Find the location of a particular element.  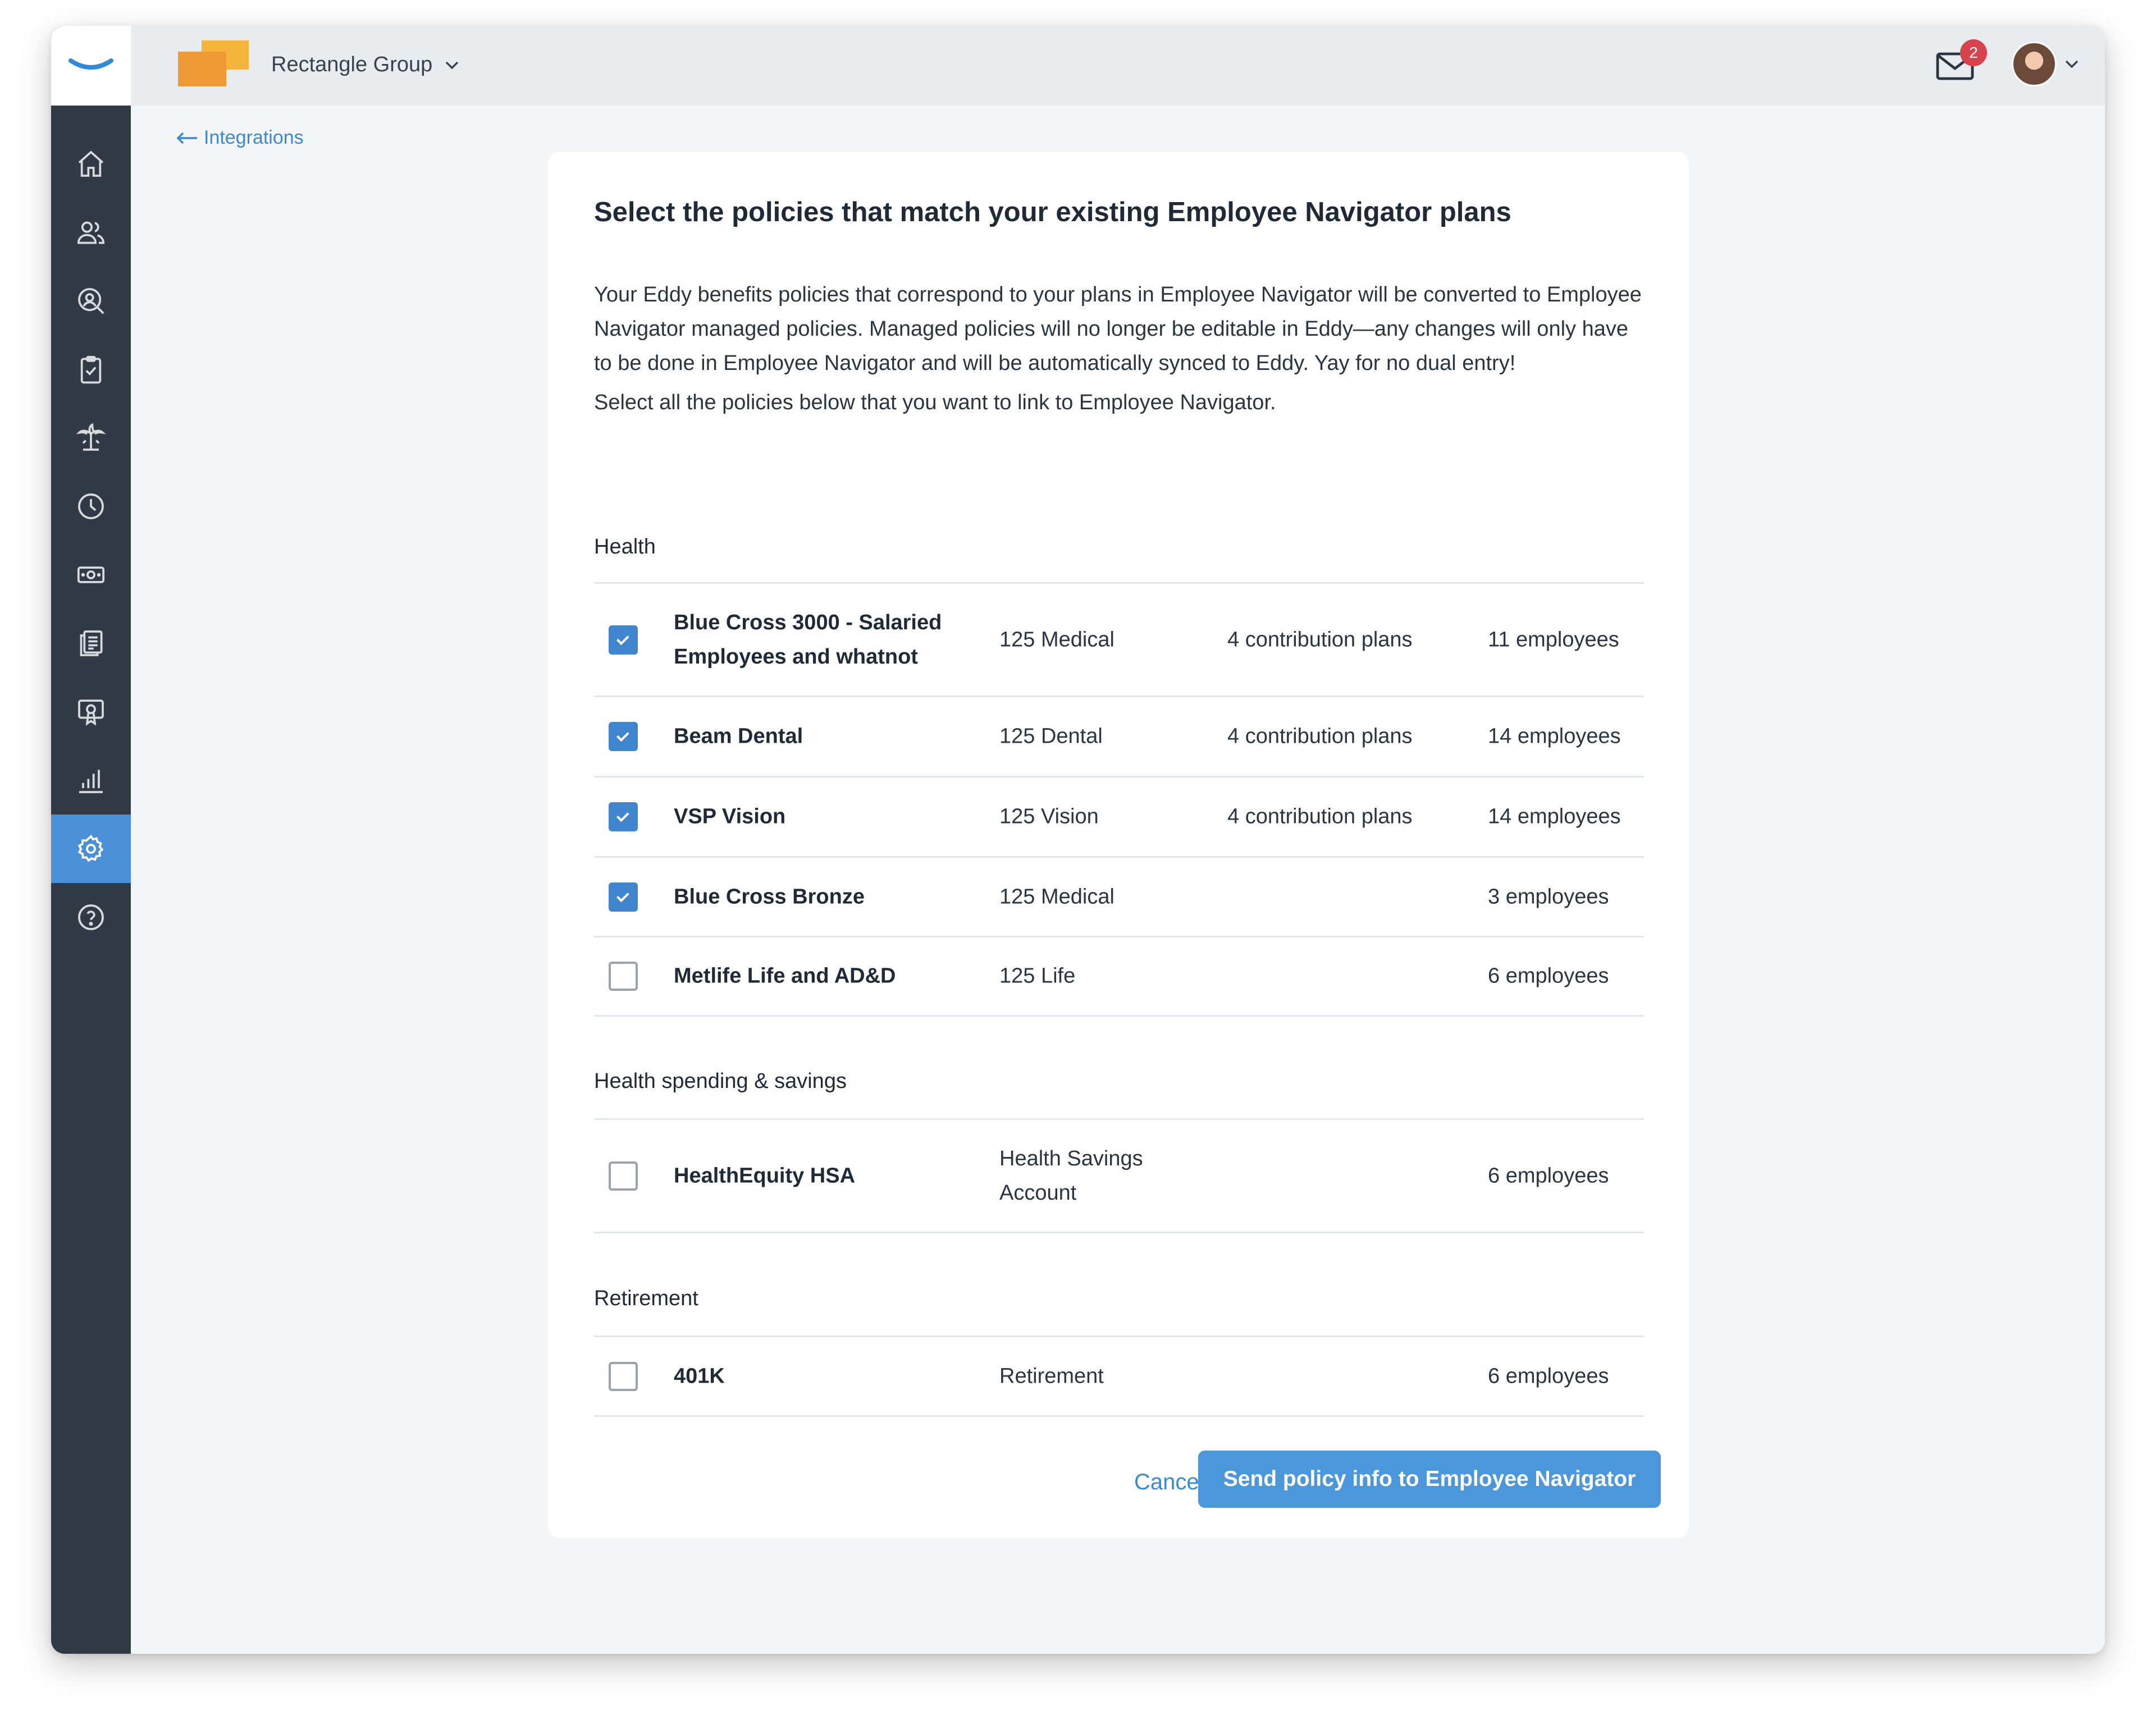

clipboard-check-icon is located at coordinates (91, 369).